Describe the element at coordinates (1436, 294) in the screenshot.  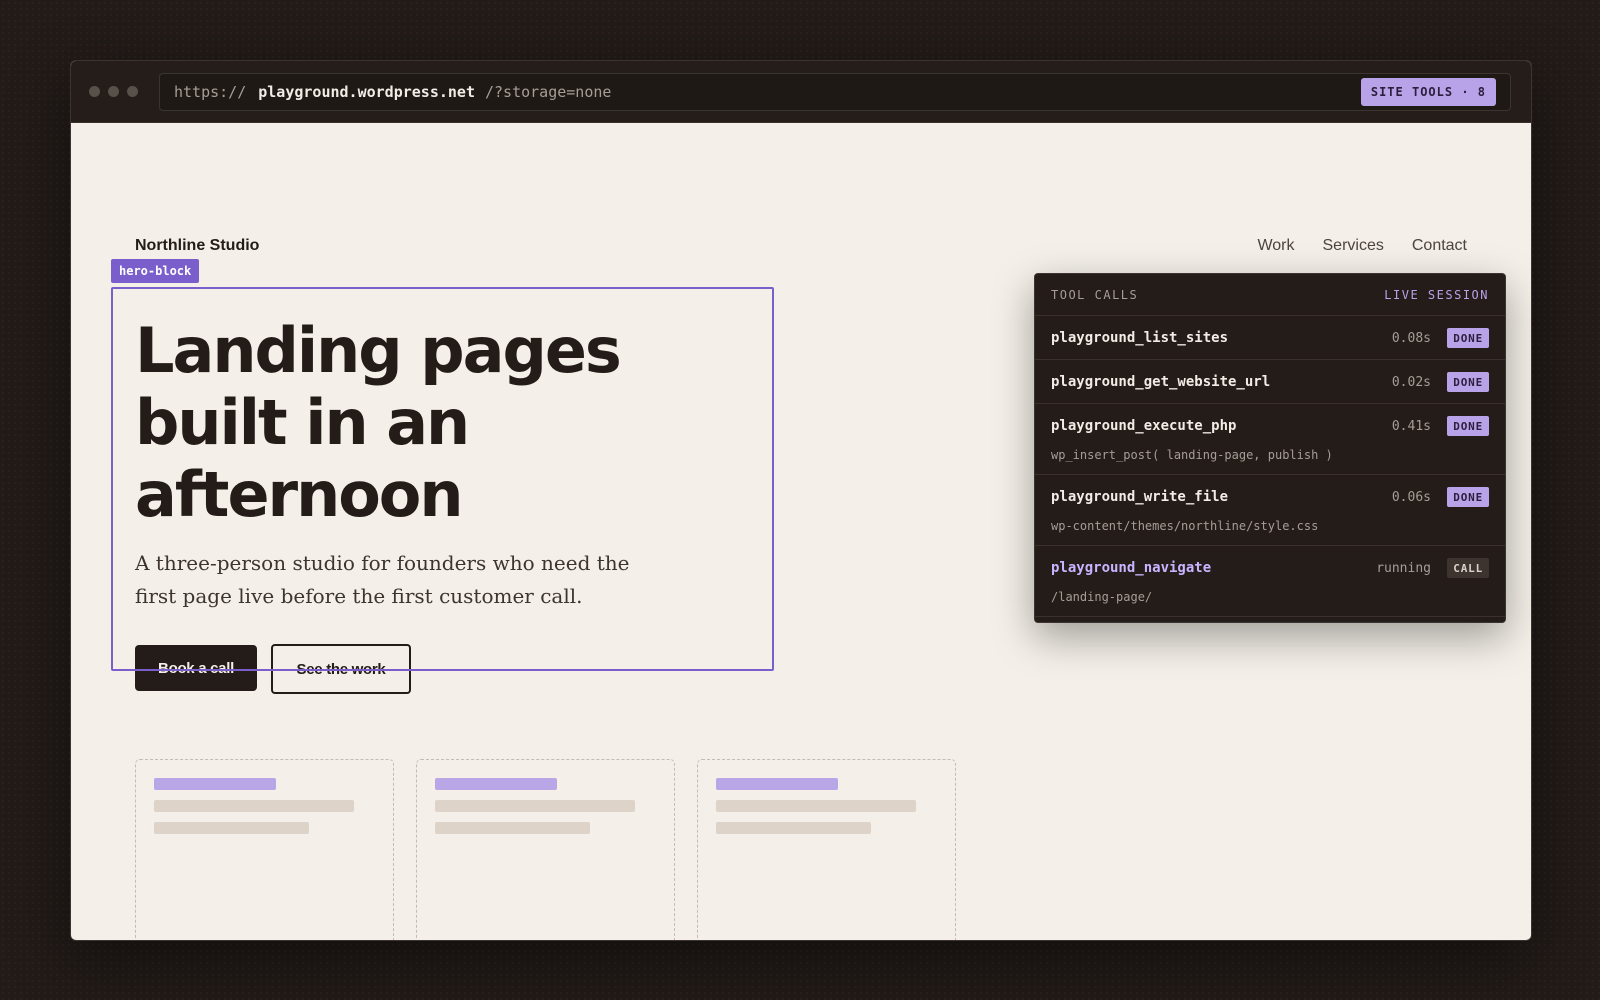
I see `live-session-label: LIVE SESSION` at that location.